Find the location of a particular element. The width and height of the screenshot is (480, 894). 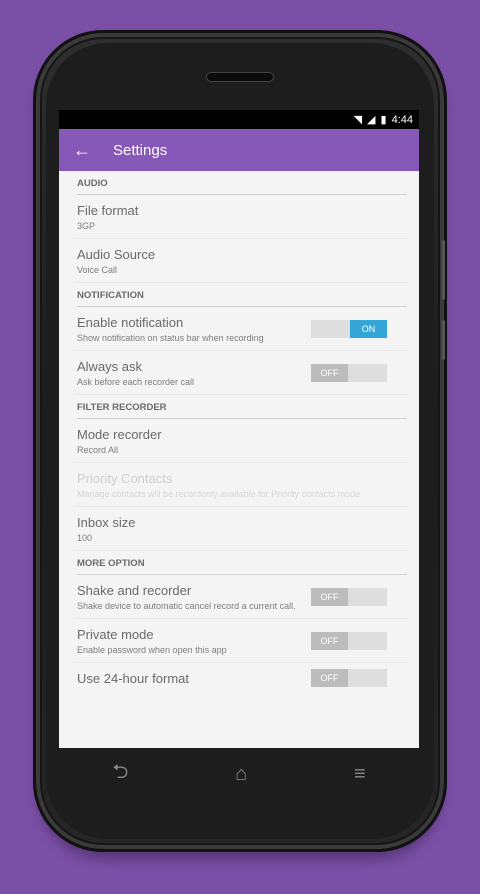

settings-item-title: Priority Contacts is located at coordinates (125, 478).